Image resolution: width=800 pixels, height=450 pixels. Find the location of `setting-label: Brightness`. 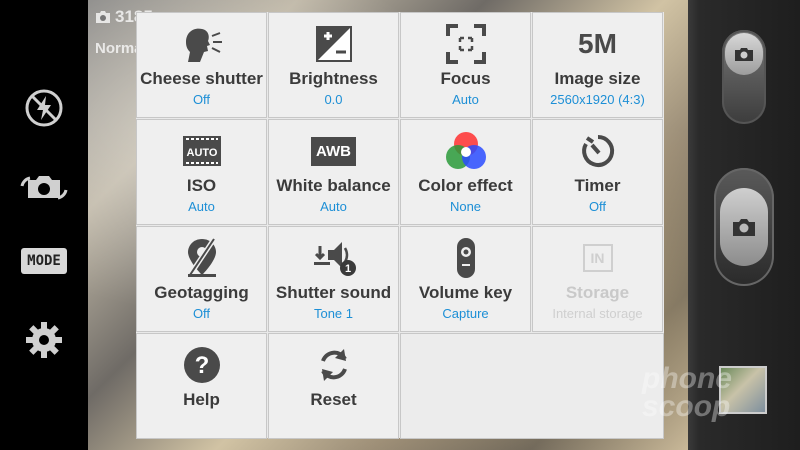

setting-label: Brightness is located at coordinates (333, 78).